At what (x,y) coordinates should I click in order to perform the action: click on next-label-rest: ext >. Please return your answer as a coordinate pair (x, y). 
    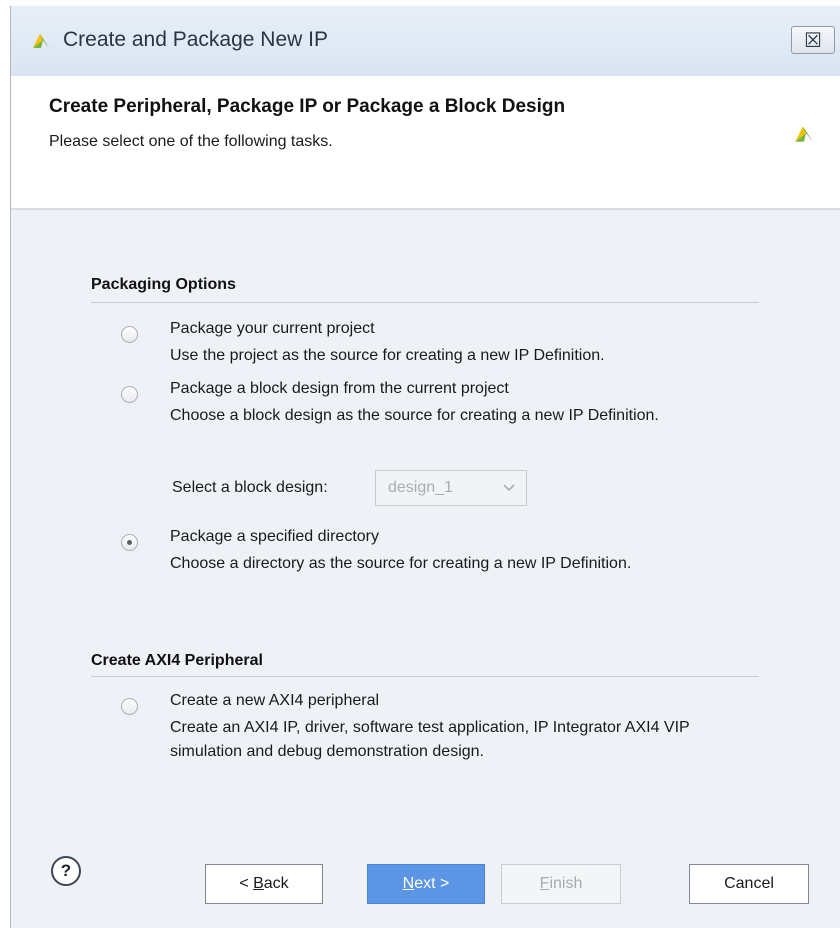
    Looking at the image, I should click on (432, 883).